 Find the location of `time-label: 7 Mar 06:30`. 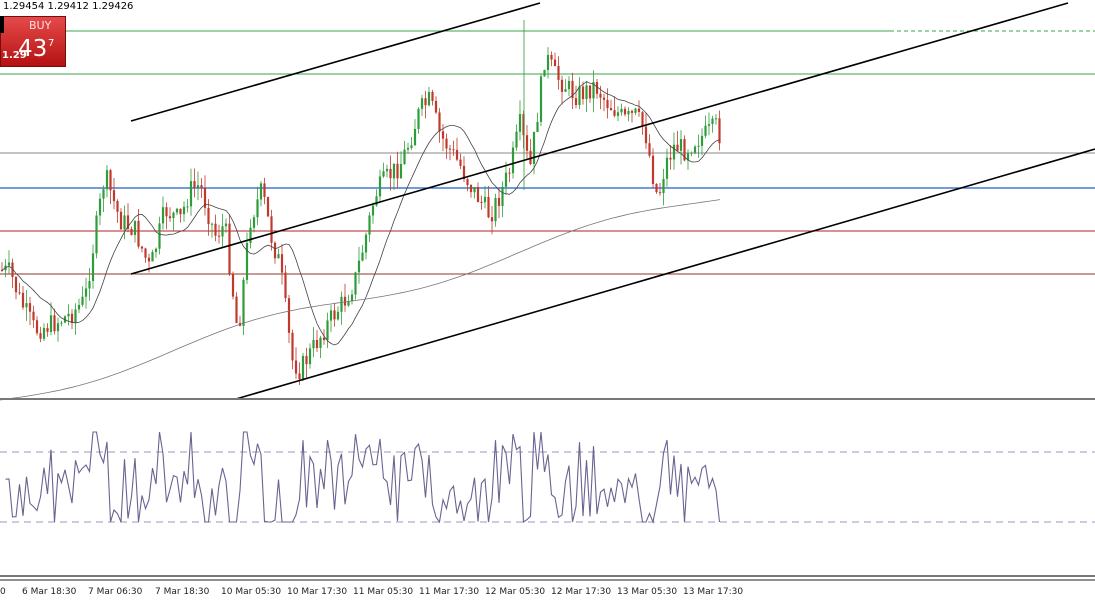

time-label: 7 Mar 06:30 is located at coordinates (115, 592).